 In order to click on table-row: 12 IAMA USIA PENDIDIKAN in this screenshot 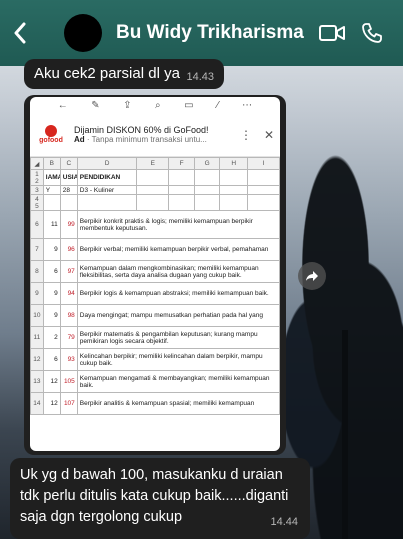, I will do `click(155, 177)`.